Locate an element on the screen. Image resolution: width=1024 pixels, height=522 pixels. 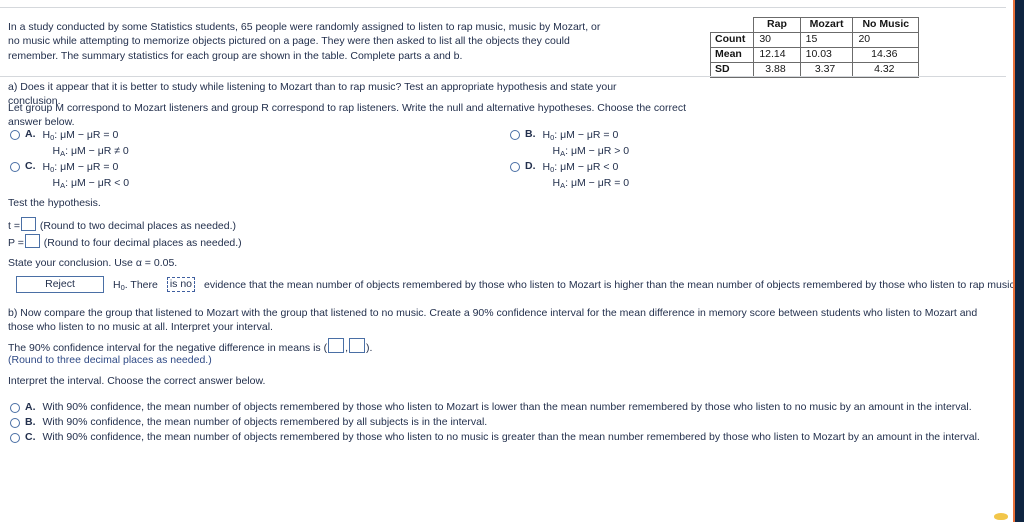
mean-no-music: 14.36 is located at coordinates (886, 55).